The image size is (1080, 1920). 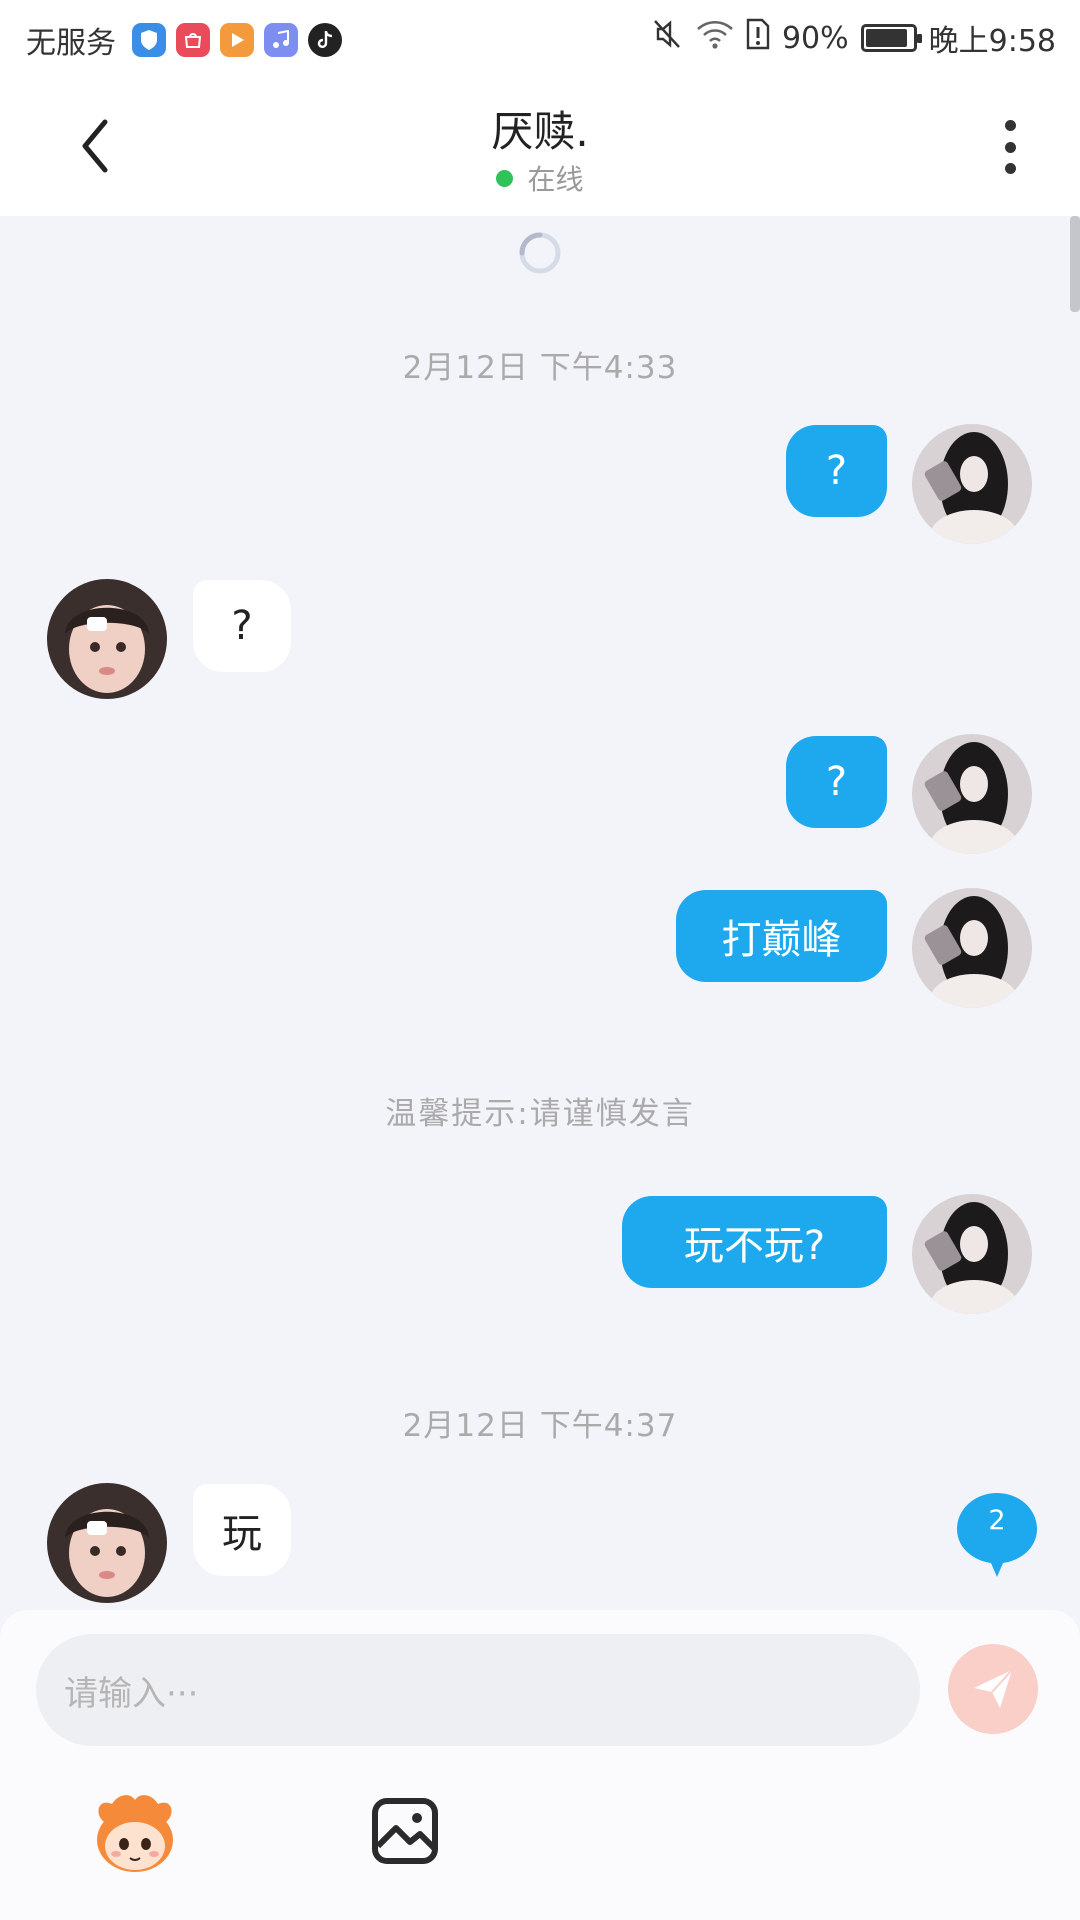 I want to click on music-app-icon, so click(x=281, y=40).